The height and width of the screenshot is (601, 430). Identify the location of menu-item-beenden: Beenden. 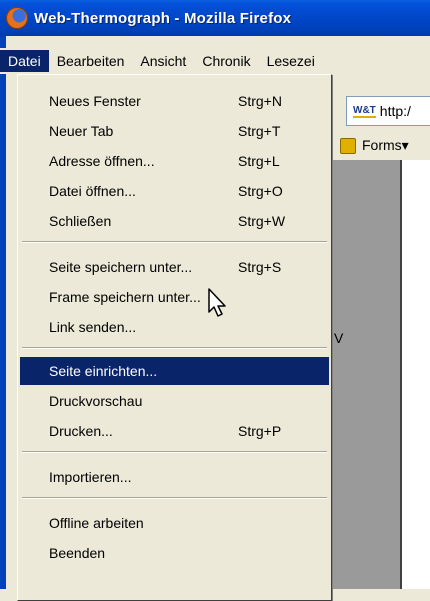
(174, 553).